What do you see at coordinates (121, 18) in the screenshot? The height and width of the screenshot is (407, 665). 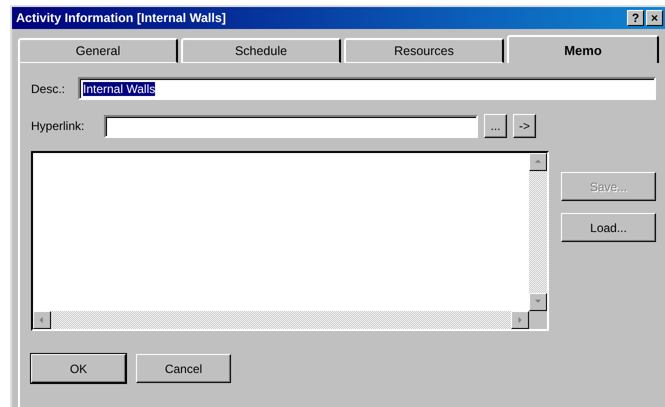 I see `window-title: Activity Information [Internal Walls]` at bounding box center [121, 18].